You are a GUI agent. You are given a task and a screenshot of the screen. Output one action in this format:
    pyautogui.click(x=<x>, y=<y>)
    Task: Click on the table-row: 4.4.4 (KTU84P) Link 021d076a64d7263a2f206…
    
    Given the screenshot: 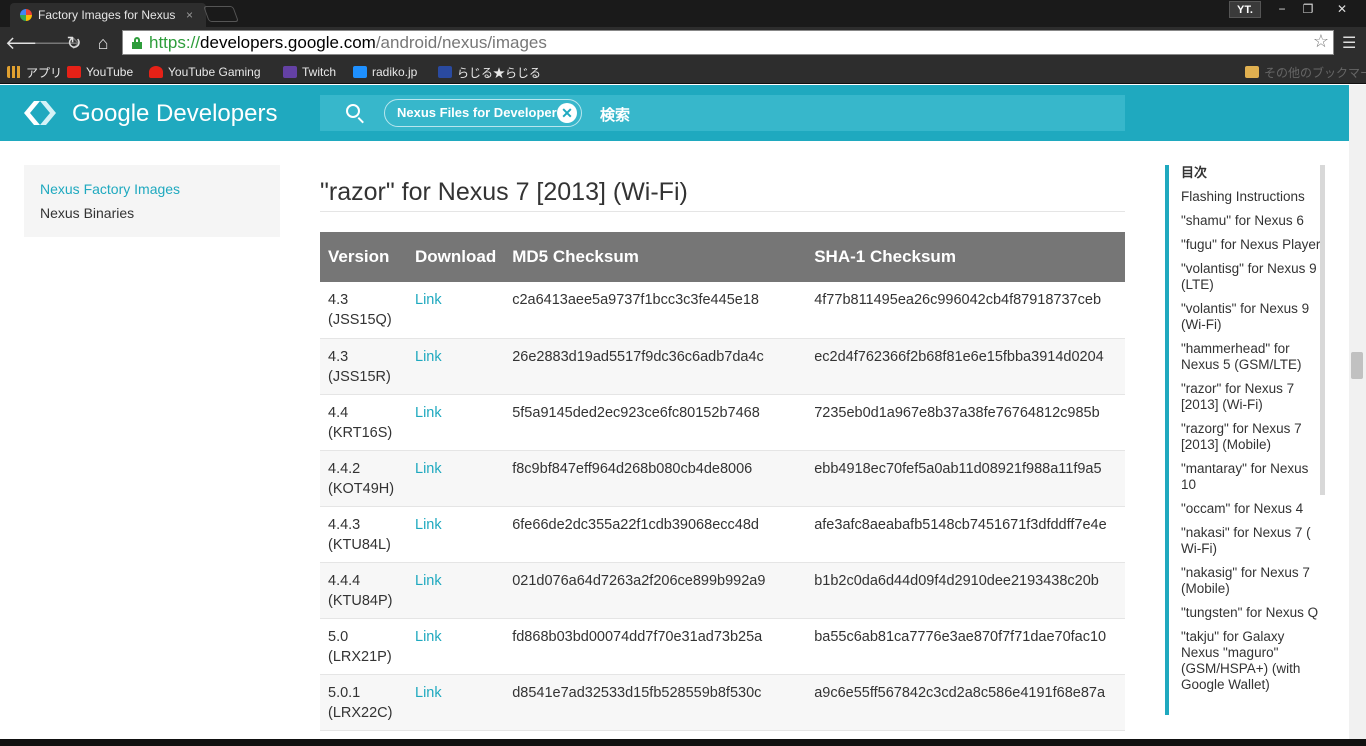 What is the action you would take?
    pyautogui.click(x=722, y=590)
    